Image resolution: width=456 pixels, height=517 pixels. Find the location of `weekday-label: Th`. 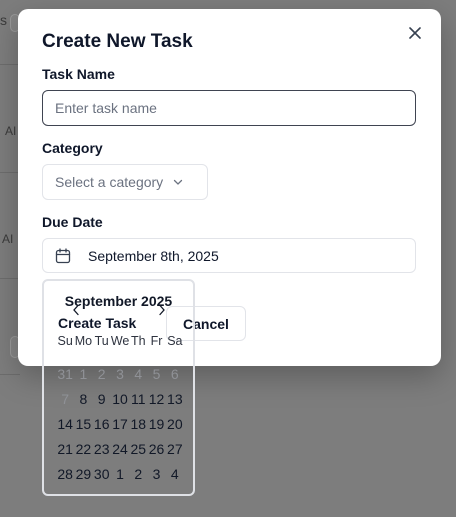

weekday-label: Th is located at coordinates (138, 341).